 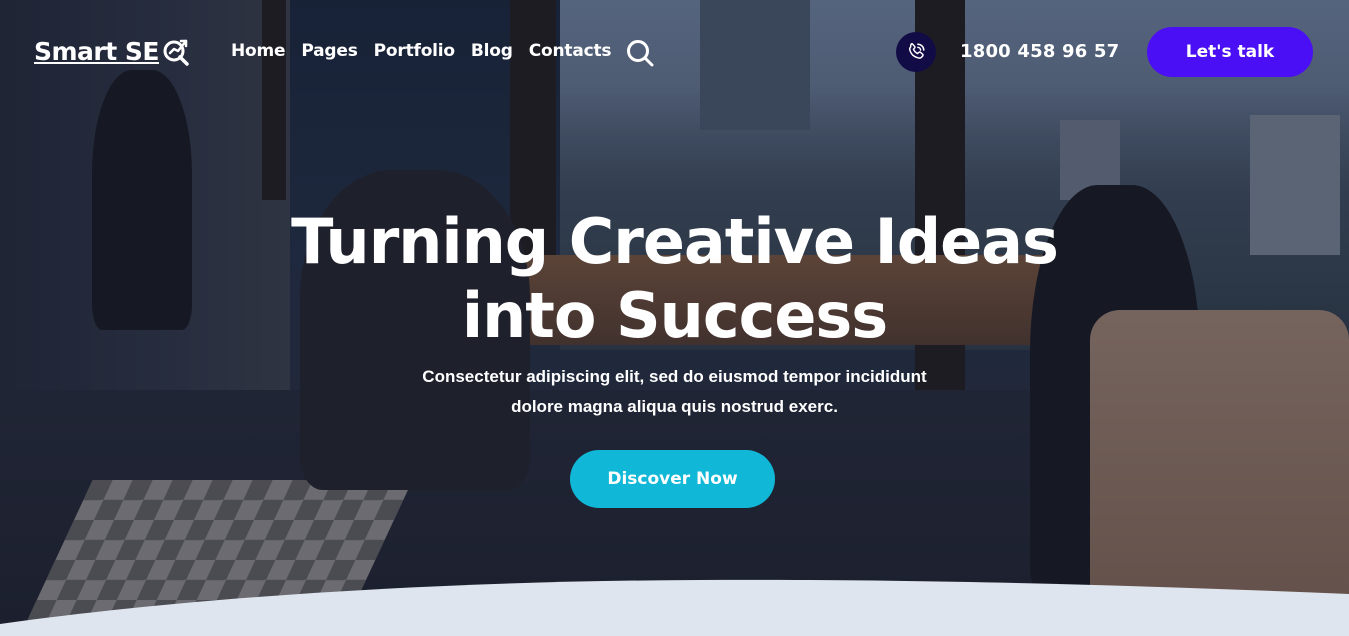 I want to click on bottom-wave-divider, so click(x=674, y=607).